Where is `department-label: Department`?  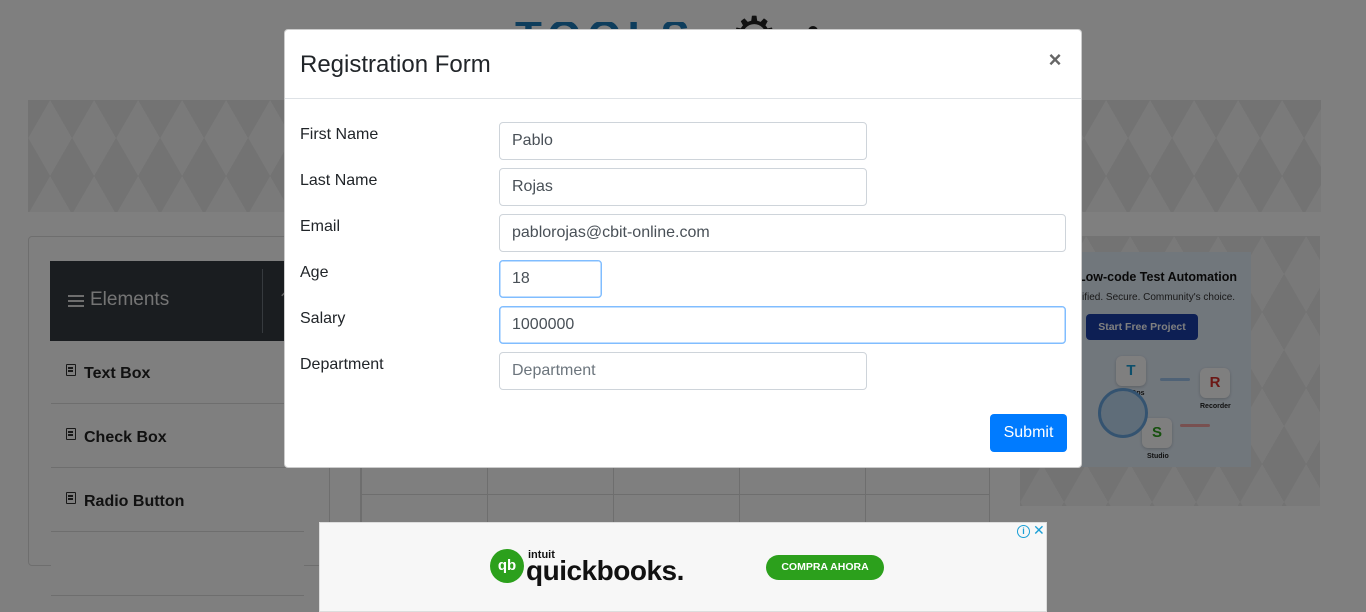 department-label: Department is located at coordinates (342, 364).